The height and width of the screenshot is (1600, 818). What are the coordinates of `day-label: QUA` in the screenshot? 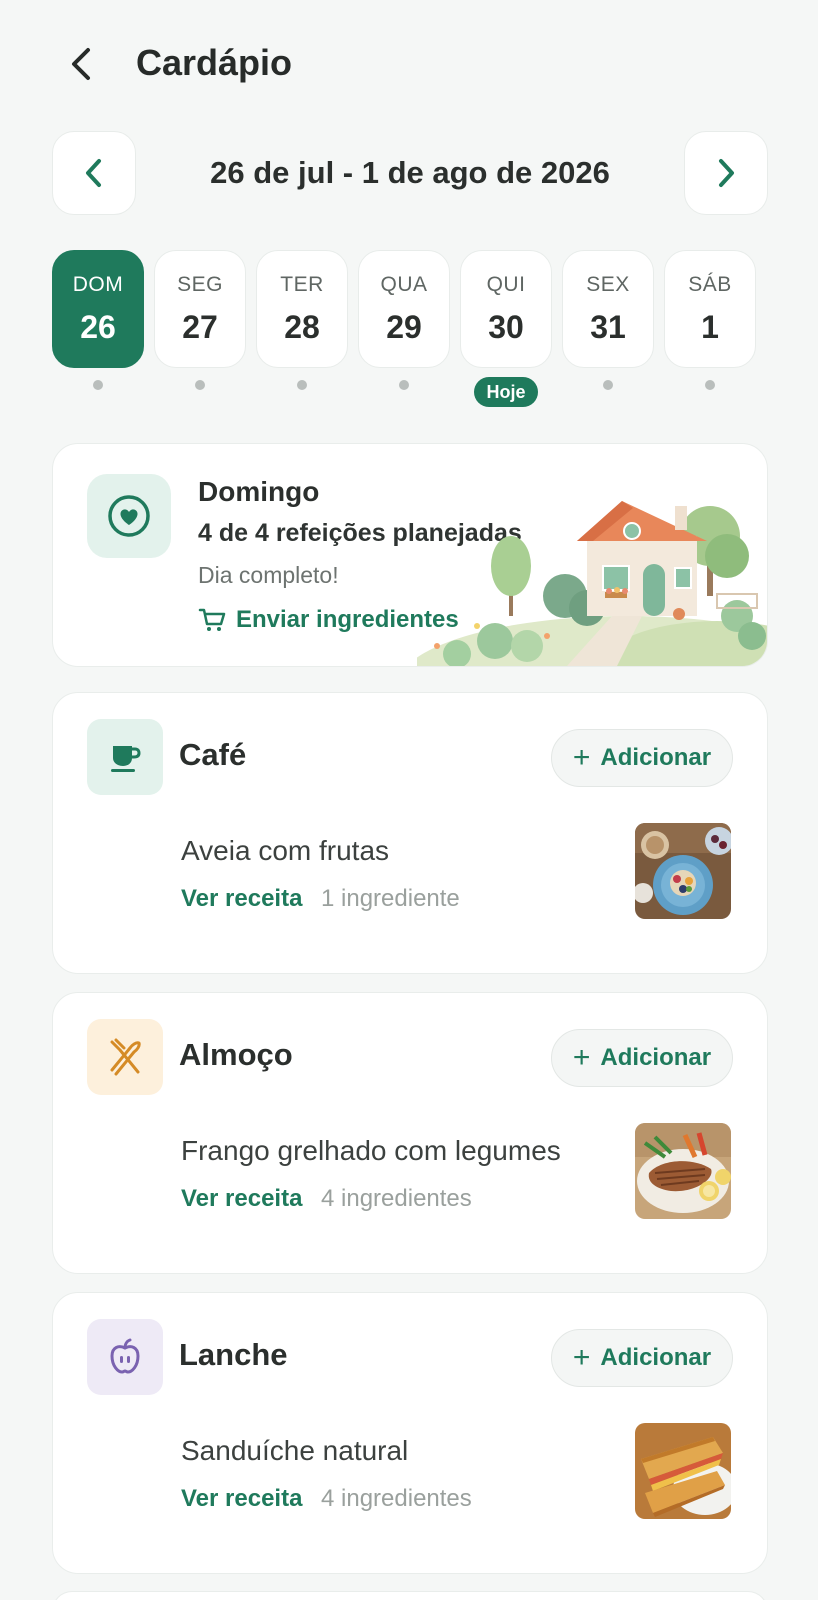 It's located at (404, 284).